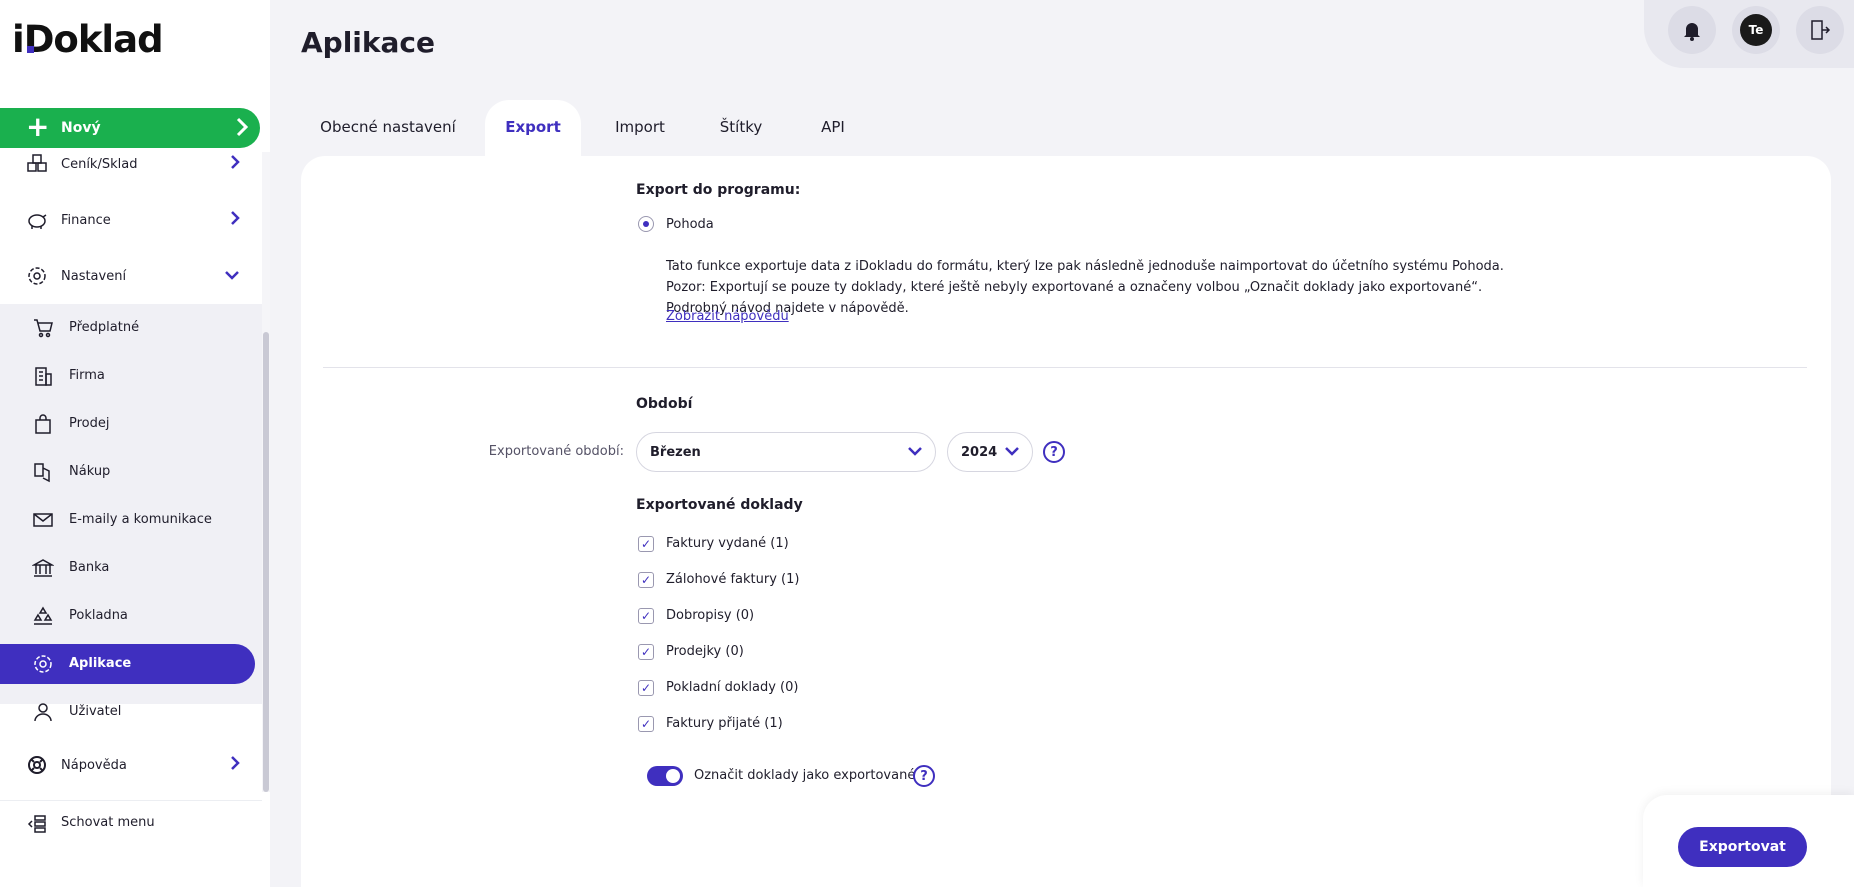 Image resolution: width=1854 pixels, height=887 pixels. I want to click on hide-menu-button: Schovat menu, so click(131, 822).